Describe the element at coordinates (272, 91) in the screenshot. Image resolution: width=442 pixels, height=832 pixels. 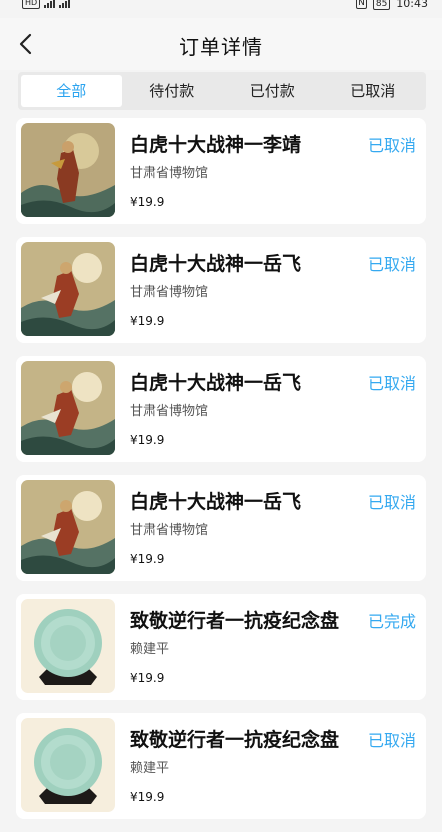
I see `tab-paid: 已付款` at that location.